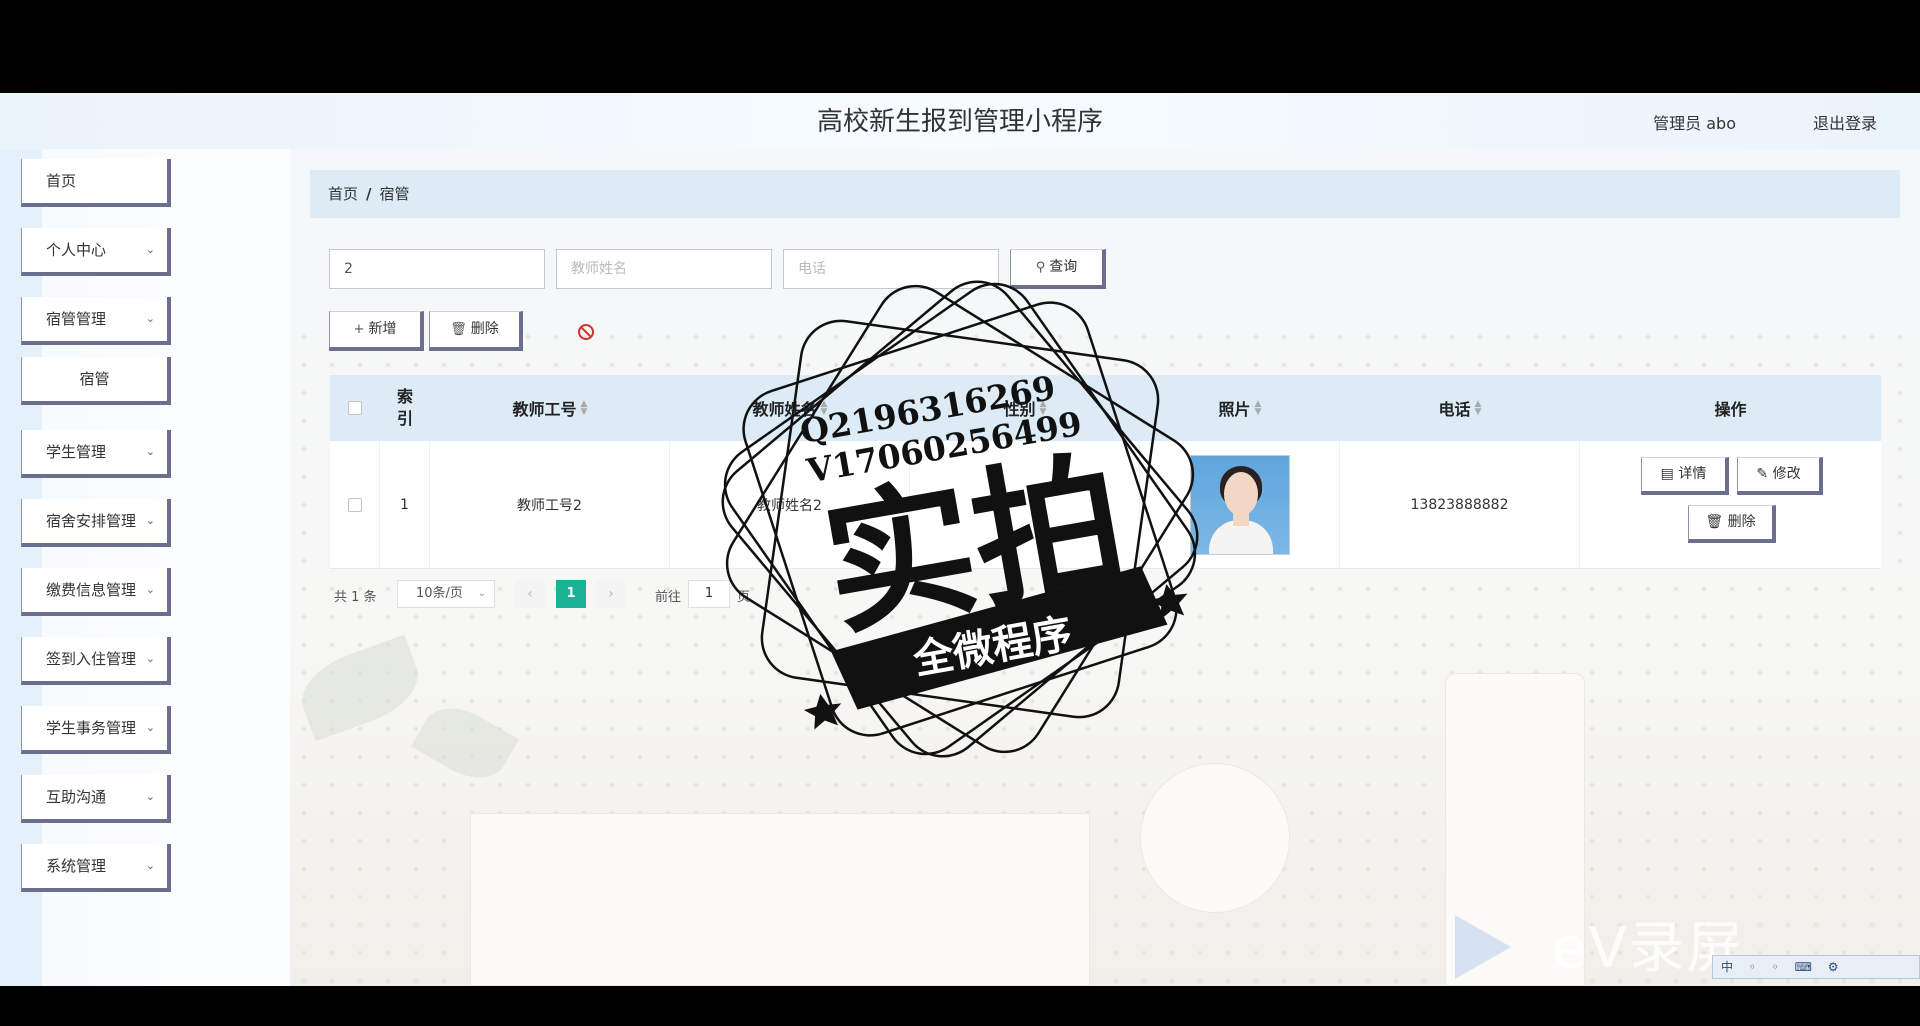 The height and width of the screenshot is (1026, 1920). I want to click on sidebar-item-label: 宿管, so click(94, 379).